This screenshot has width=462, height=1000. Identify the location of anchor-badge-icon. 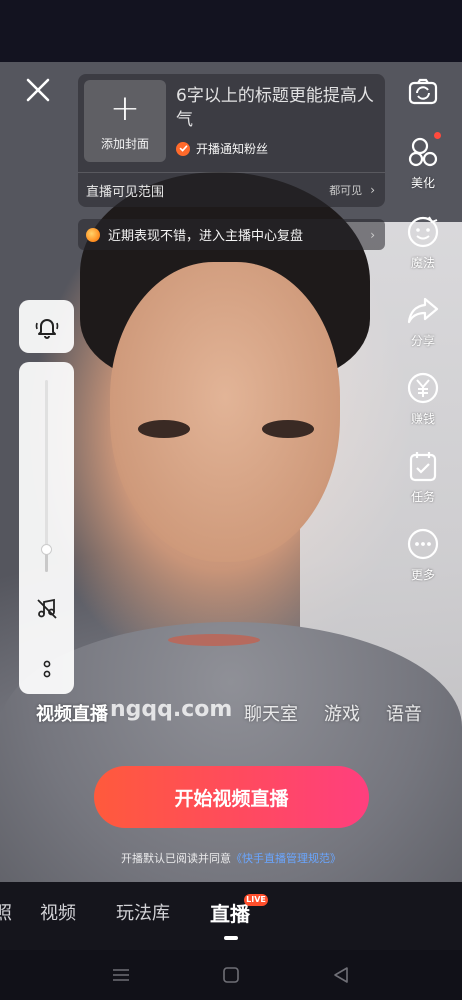
(93, 234).